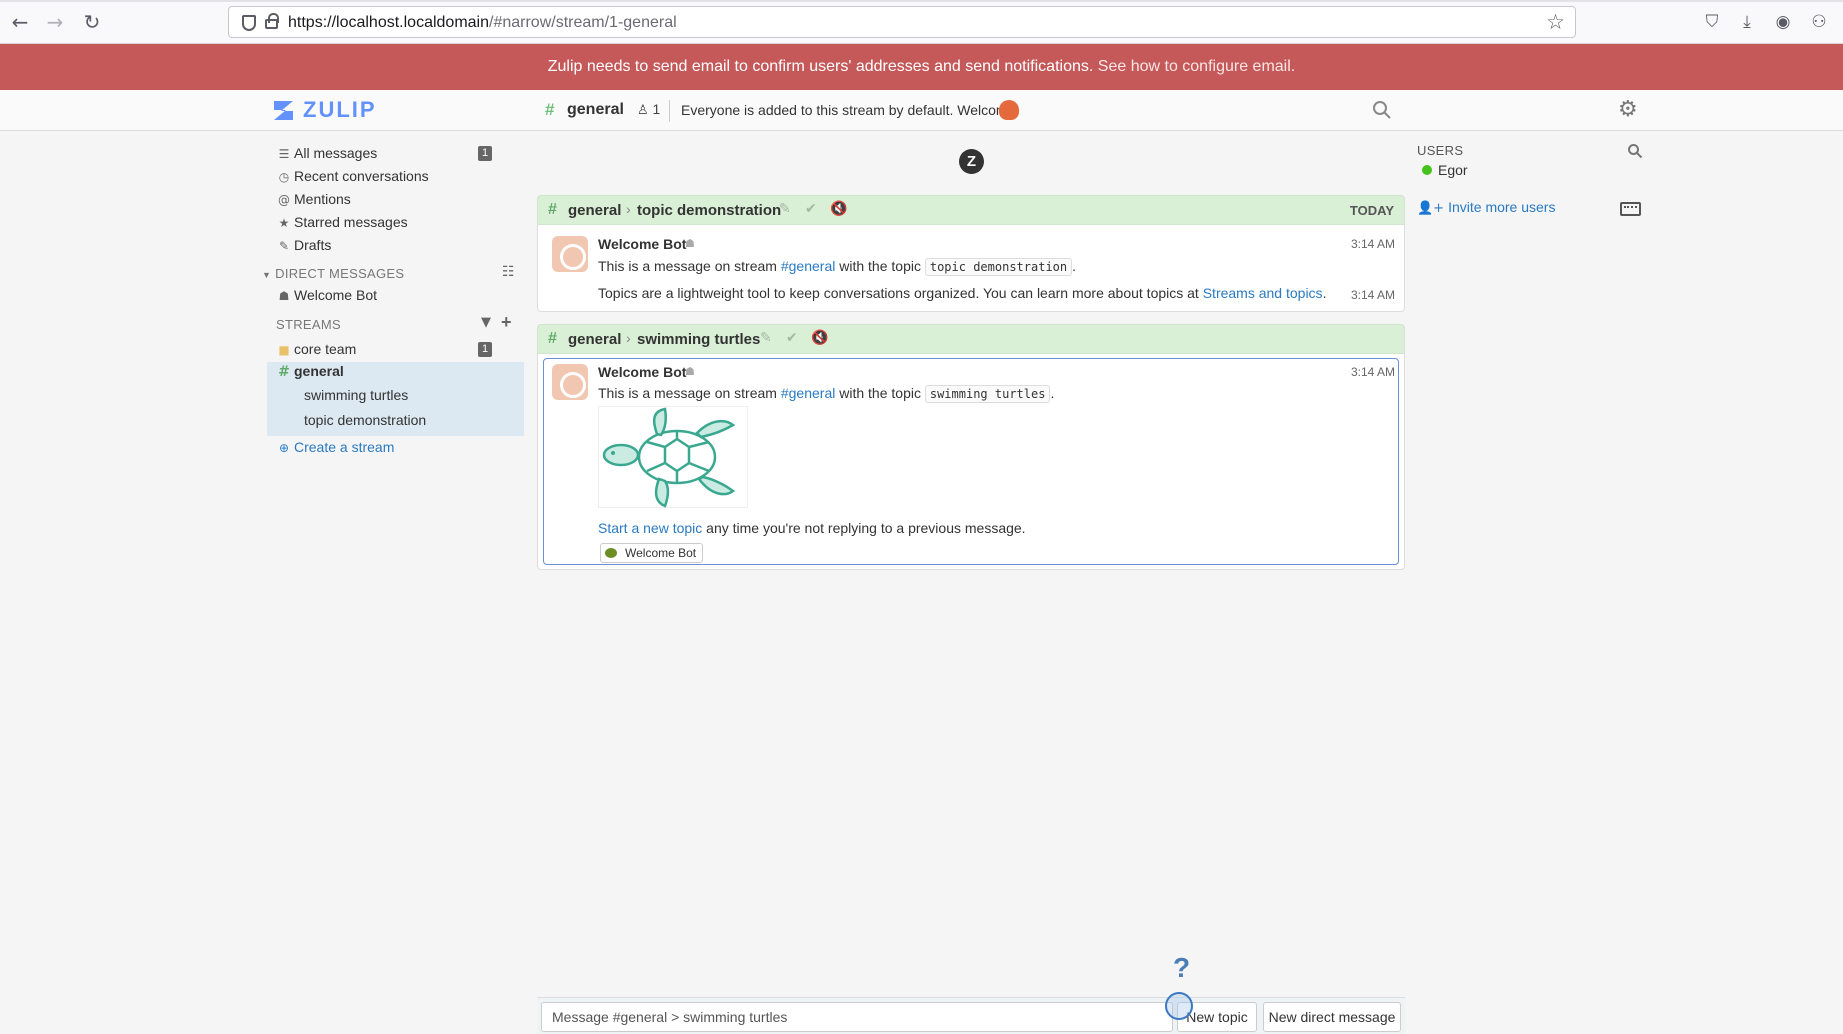 The width and height of the screenshot is (1843, 1034). I want to click on stream-item-general: # general, so click(391, 371).